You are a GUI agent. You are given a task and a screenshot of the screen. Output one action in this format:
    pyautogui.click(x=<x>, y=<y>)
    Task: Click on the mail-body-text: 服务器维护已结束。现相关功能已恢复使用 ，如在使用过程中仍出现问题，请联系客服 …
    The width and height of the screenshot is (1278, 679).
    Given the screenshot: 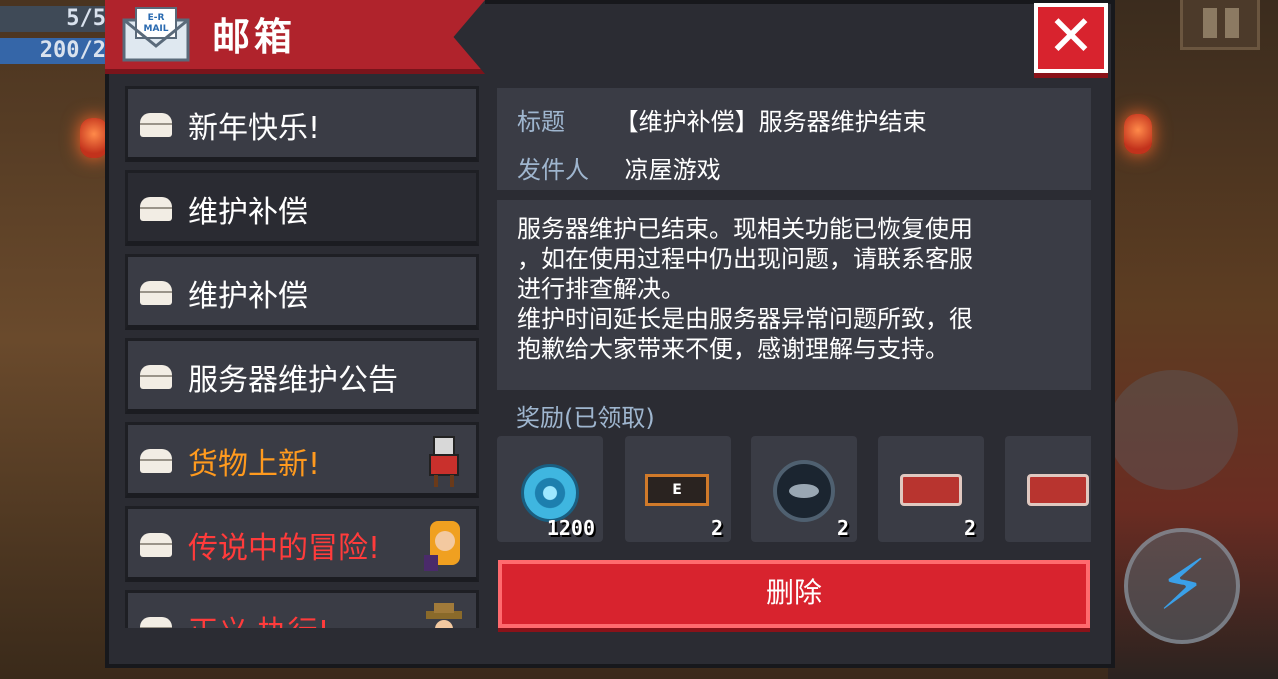 What is the action you would take?
    pyautogui.click(x=745, y=289)
    